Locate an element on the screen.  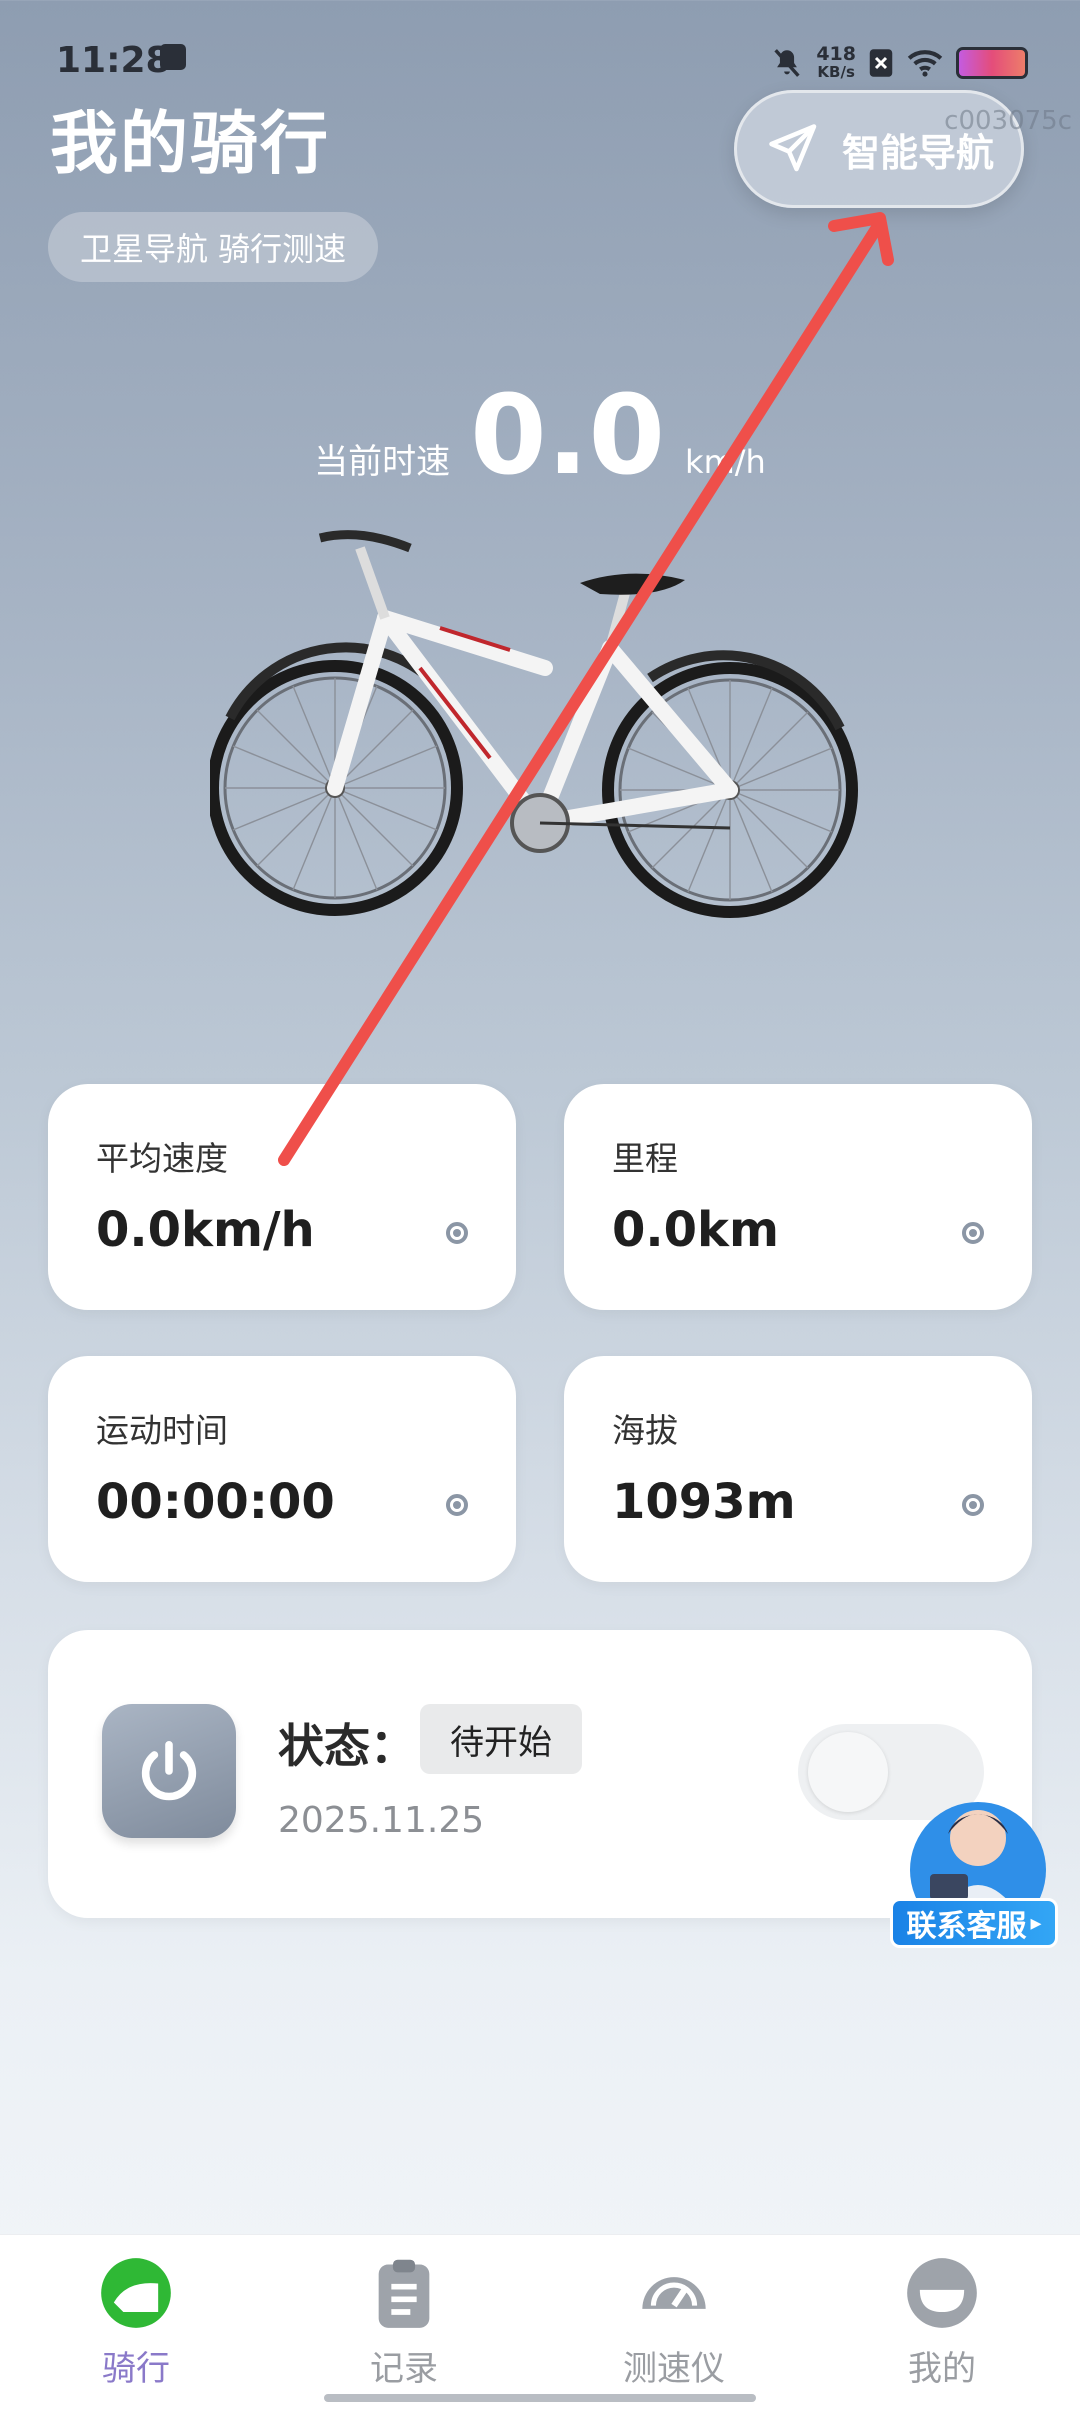
stat-label: 里程 is located at coordinates (645, 1158).